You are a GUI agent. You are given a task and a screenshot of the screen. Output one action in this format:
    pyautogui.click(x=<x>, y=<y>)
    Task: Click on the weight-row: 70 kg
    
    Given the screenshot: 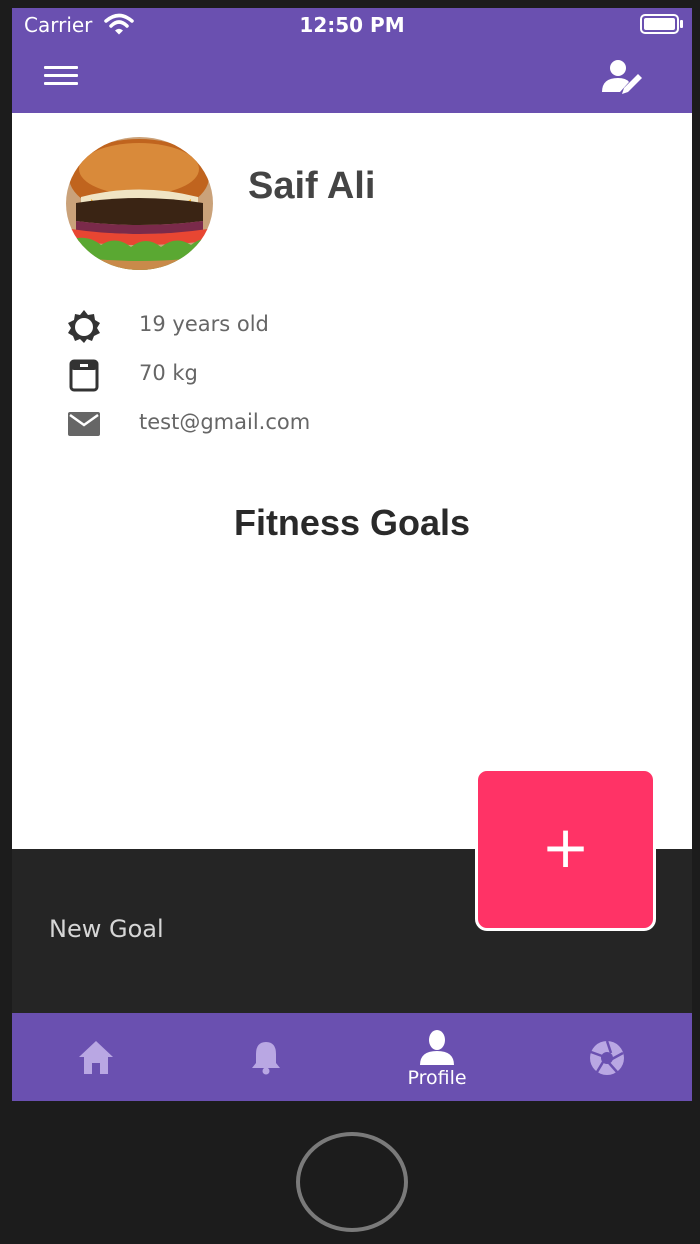 What is the action you would take?
    pyautogui.click(x=266, y=377)
    